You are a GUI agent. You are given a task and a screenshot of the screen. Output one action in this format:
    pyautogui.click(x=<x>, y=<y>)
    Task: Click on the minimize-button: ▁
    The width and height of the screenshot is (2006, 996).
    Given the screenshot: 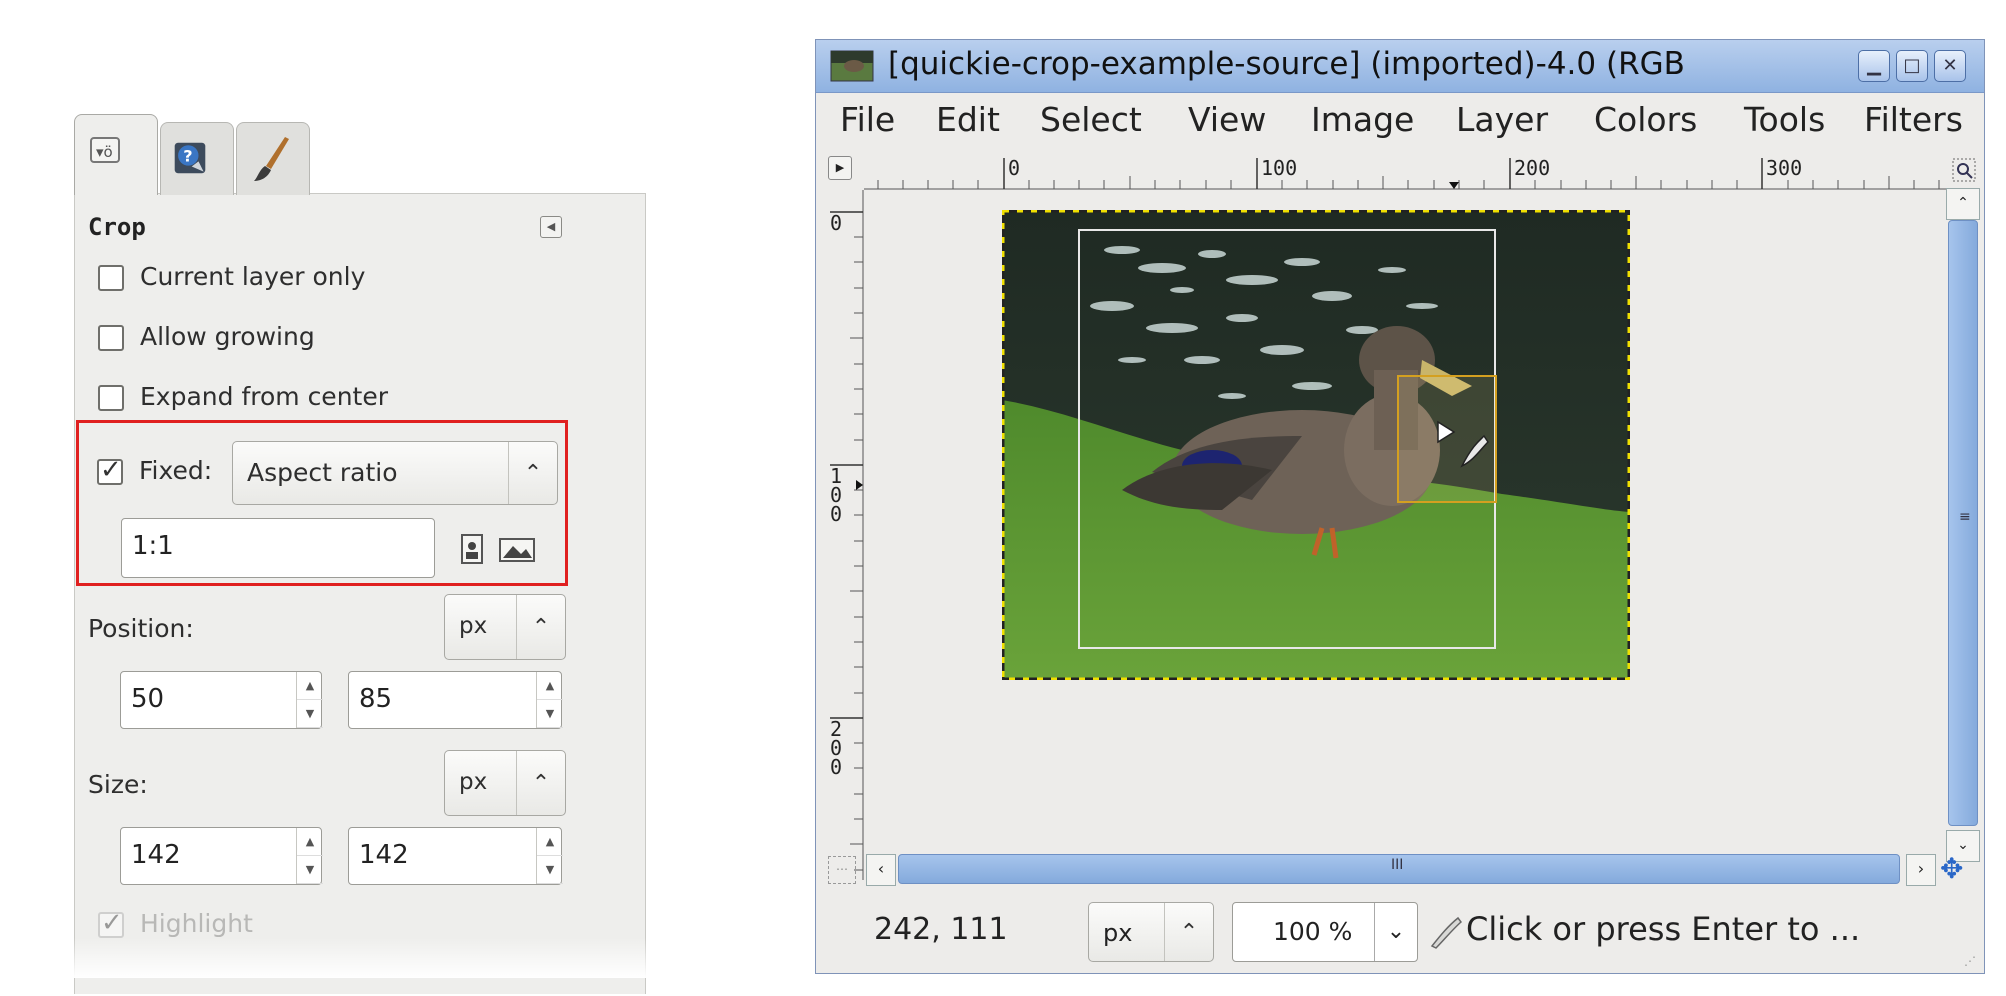 What is the action you would take?
    pyautogui.click(x=1874, y=66)
    